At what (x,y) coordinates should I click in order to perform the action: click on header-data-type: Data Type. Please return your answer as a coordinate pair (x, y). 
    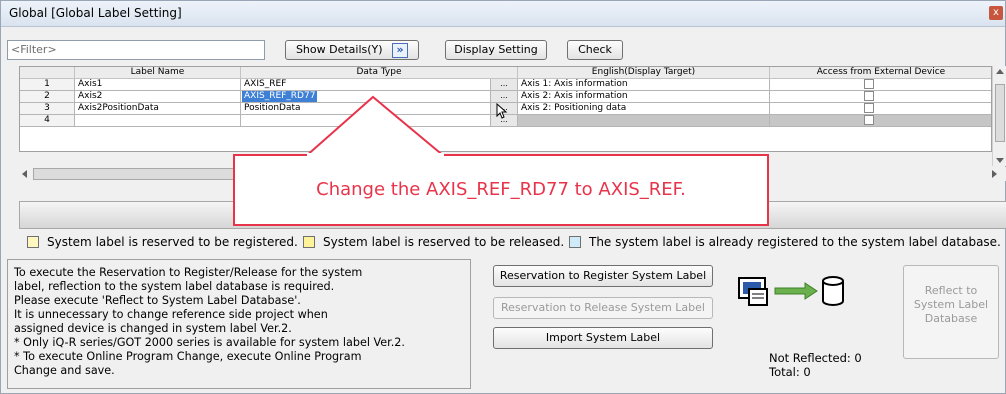
    Looking at the image, I should click on (379, 73).